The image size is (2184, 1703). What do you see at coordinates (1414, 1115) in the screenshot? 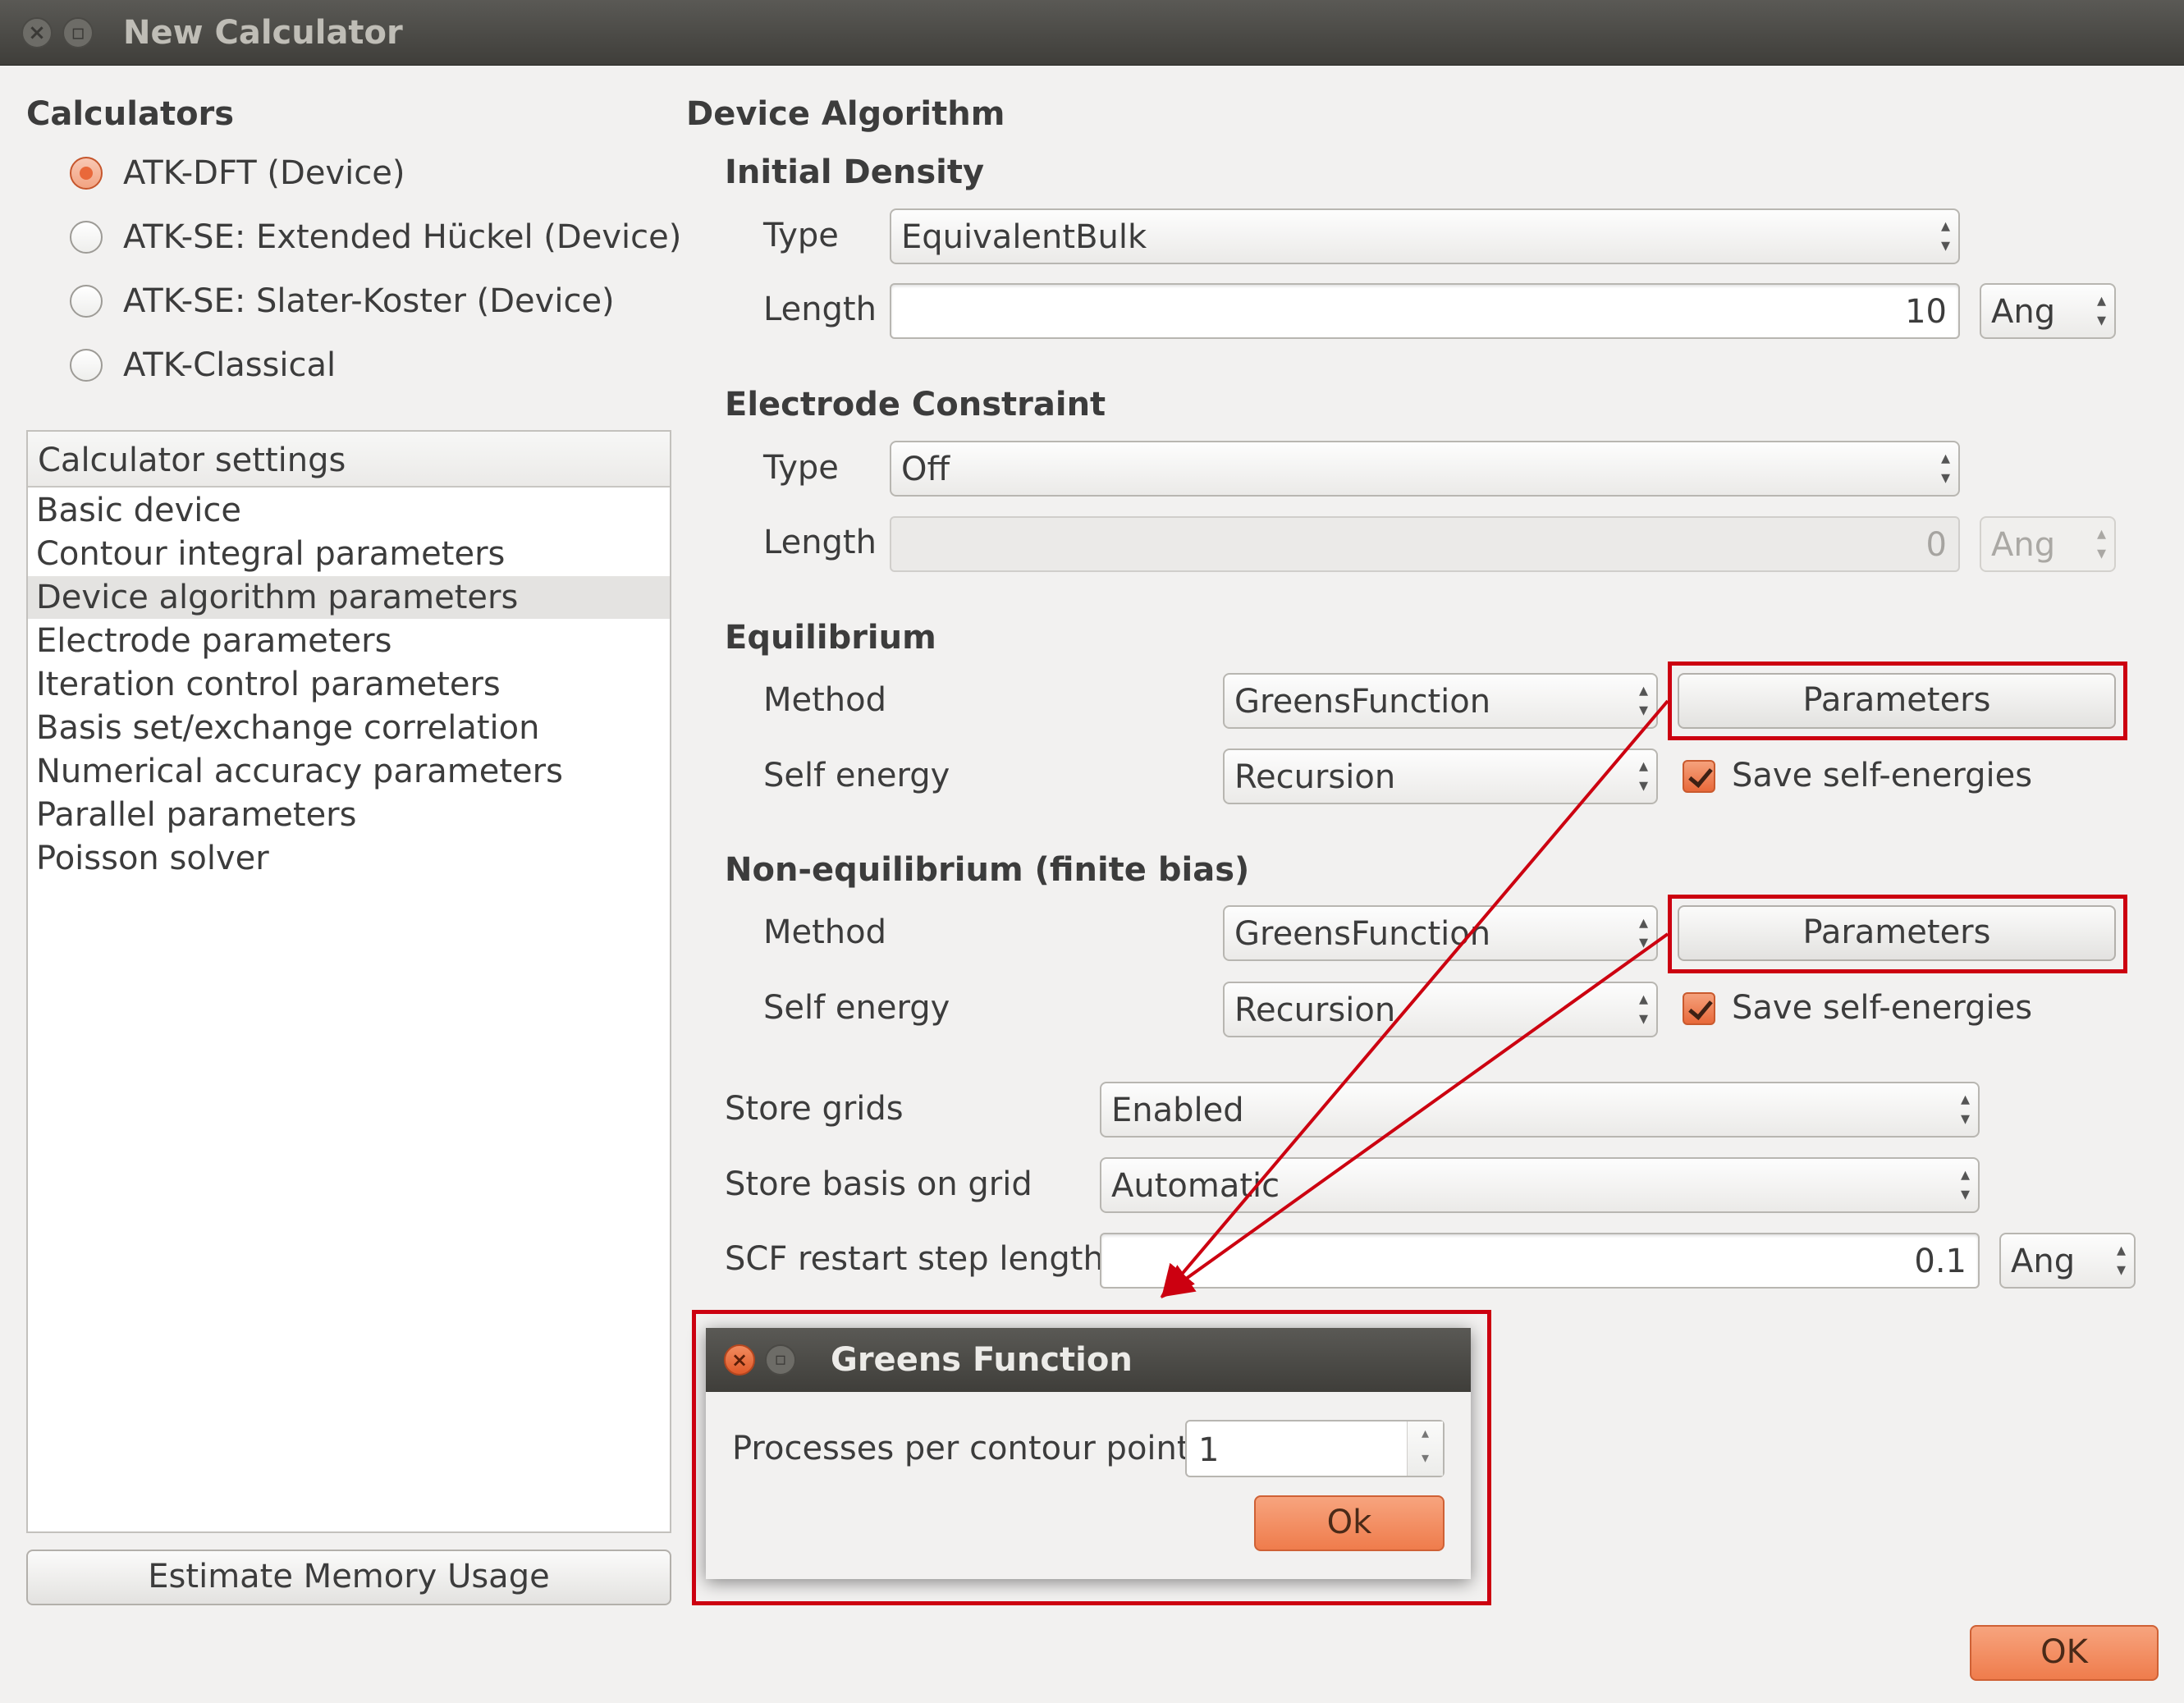
I see `arrow-from-non-equilibrium-parameters` at bounding box center [1414, 1115].